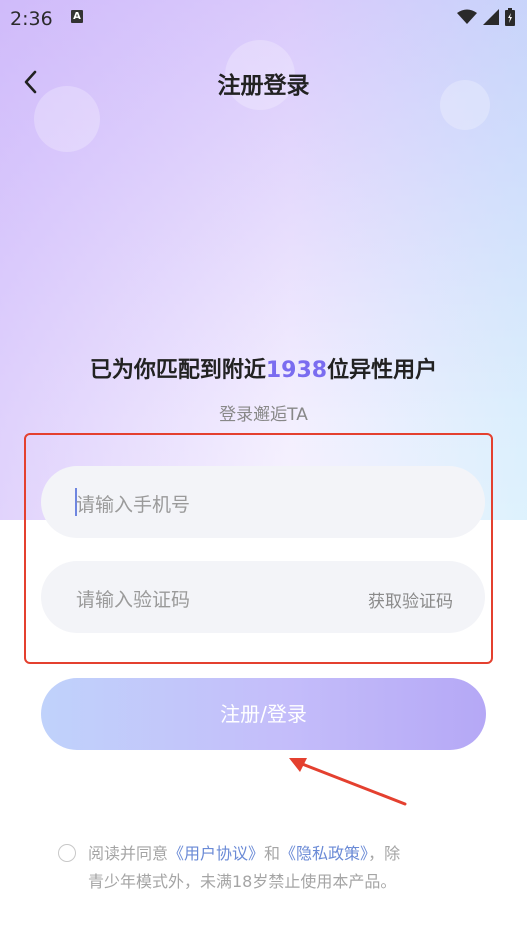 The image size is (527, 936). What do you see at coordinates (242, 881) in the screenshot?
I see `agreement-line-2: 青少年模式外，未满18岁禁止使用本产品。` at bounding box center [242, 881].